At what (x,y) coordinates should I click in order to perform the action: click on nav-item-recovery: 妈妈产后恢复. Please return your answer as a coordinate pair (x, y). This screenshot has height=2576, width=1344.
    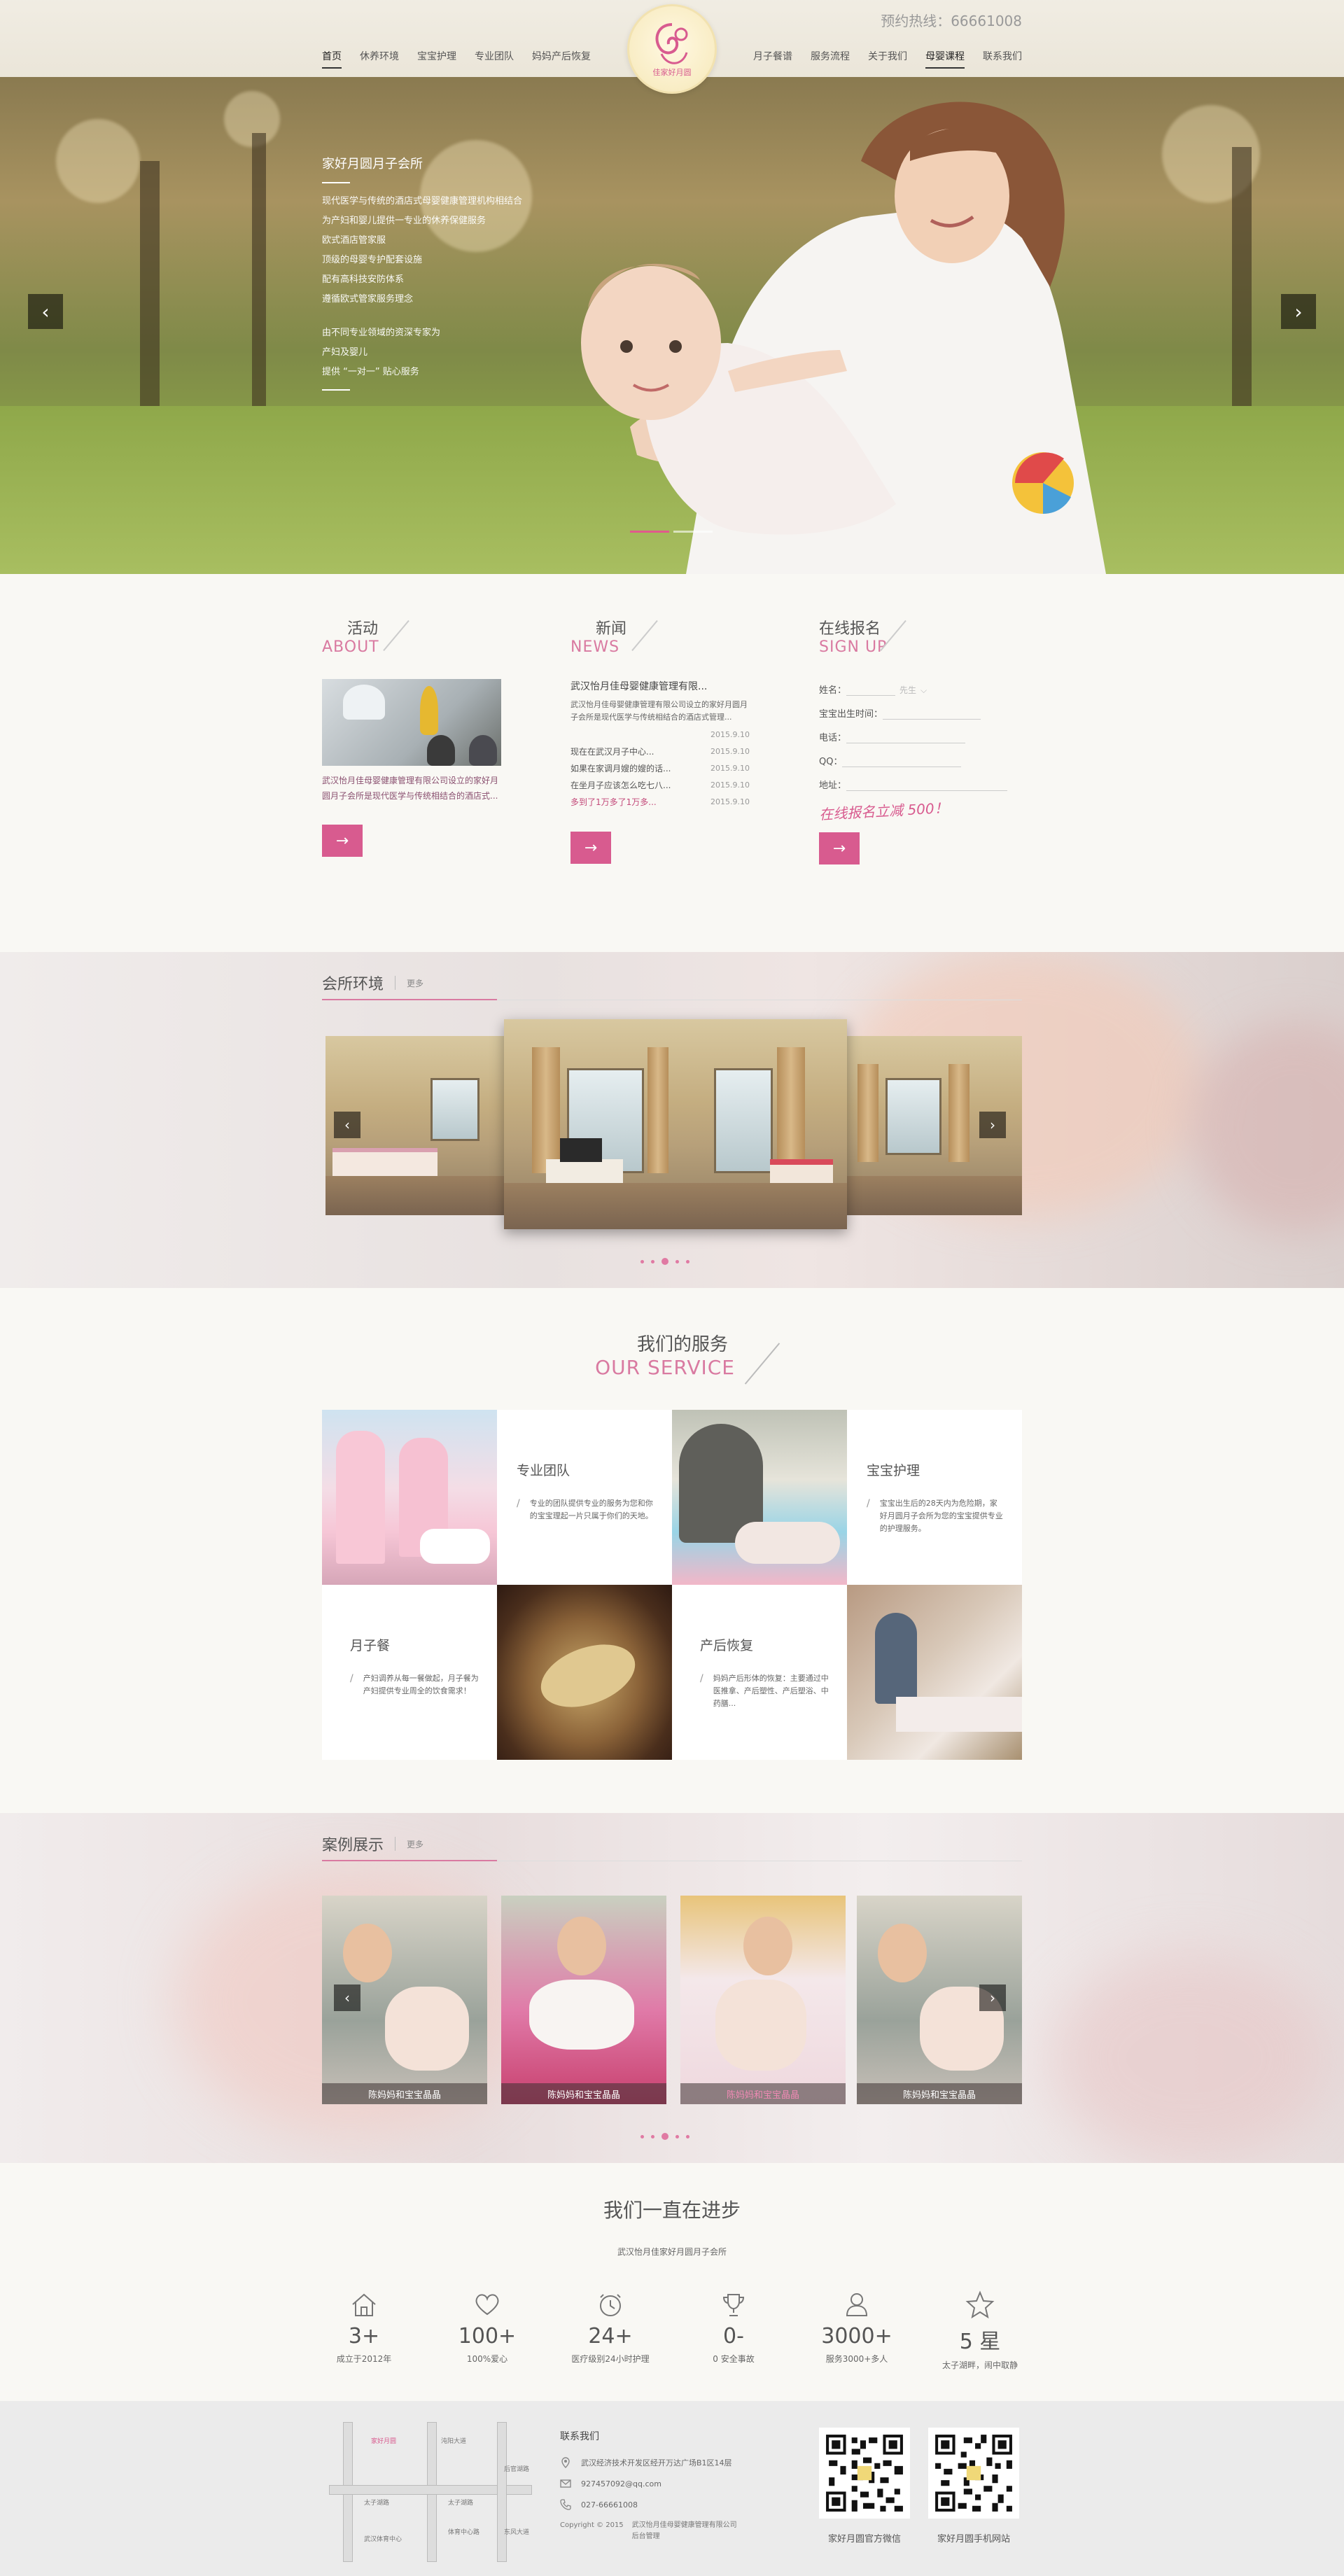
    Looking at the image, I should click on (561, 59).